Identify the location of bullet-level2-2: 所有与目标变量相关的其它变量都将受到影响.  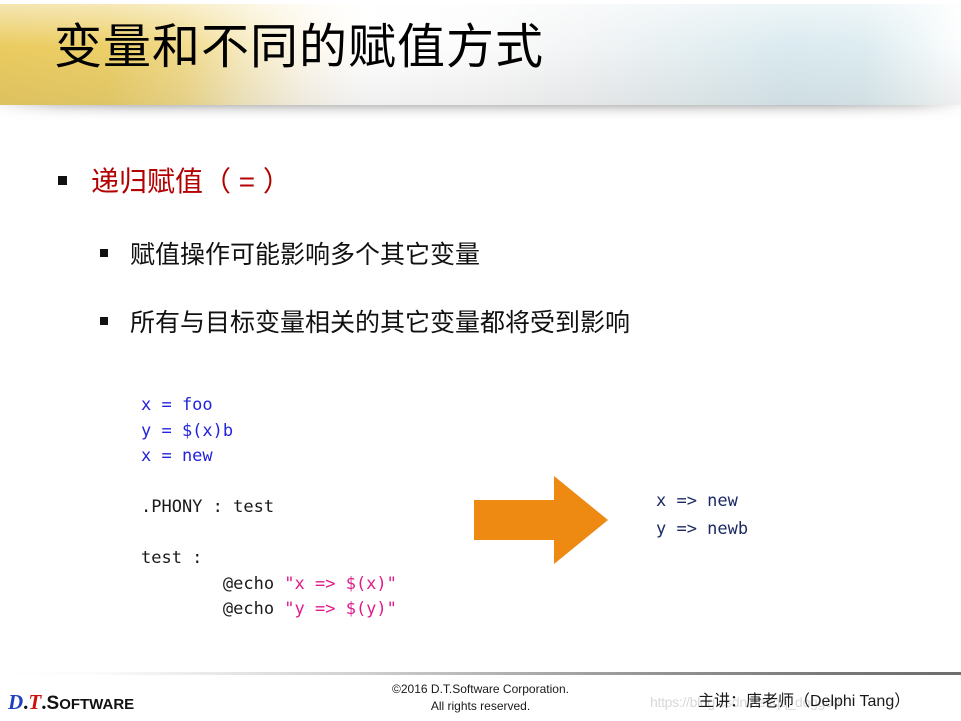
(365, 323).